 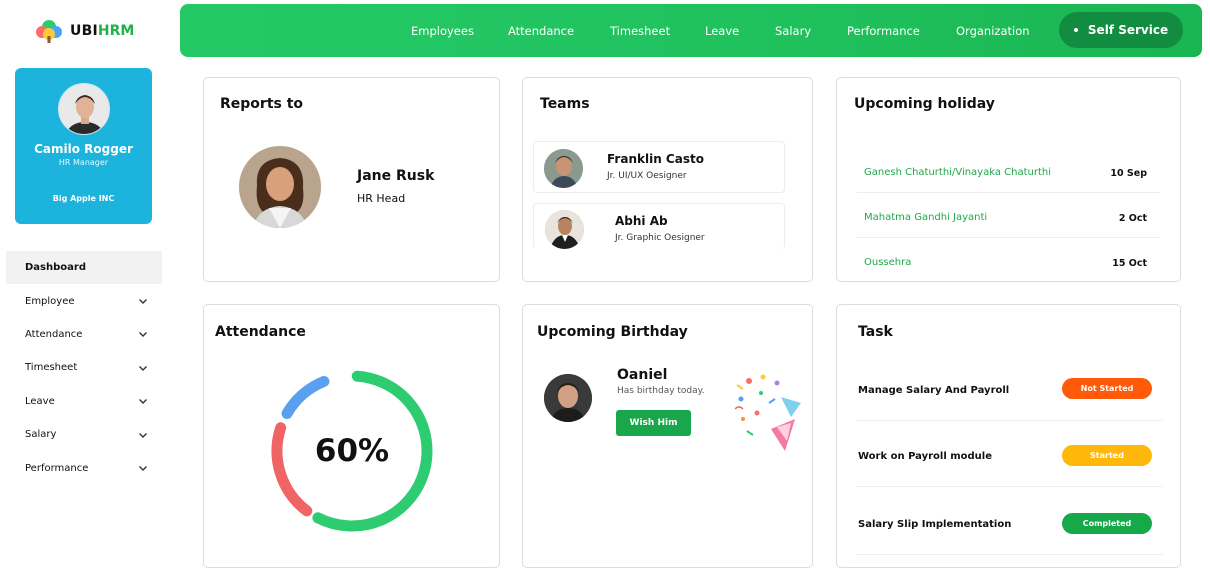 I want to click on brand-name-part1: UBI, so click(x=84, y=31).